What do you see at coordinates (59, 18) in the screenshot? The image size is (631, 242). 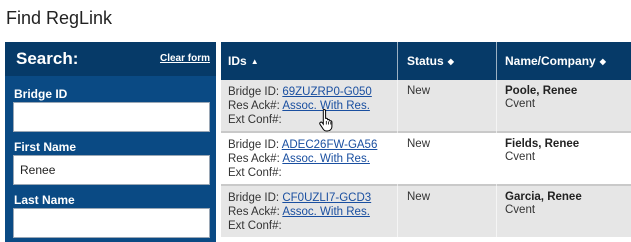 I see `page-title: Find RegLink` at bounding box center [59, 18].